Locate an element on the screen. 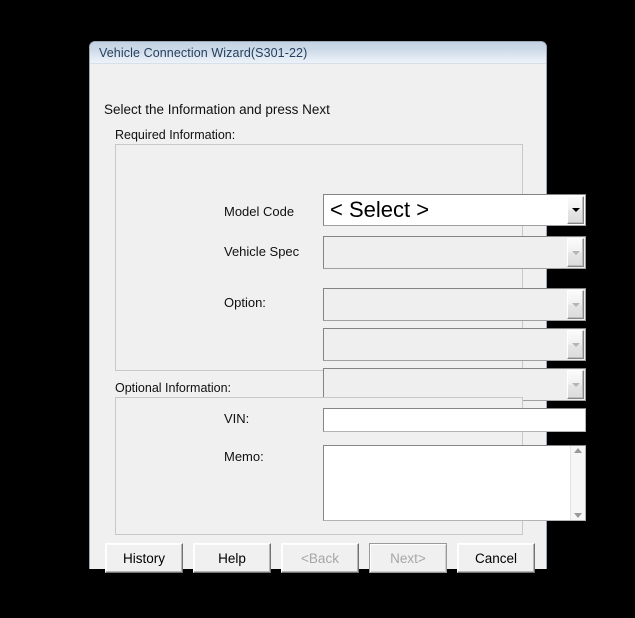 Image resolution: width=635 pixels, height=618 pixels. back-button: <Back is located at coordinates (320, 558).